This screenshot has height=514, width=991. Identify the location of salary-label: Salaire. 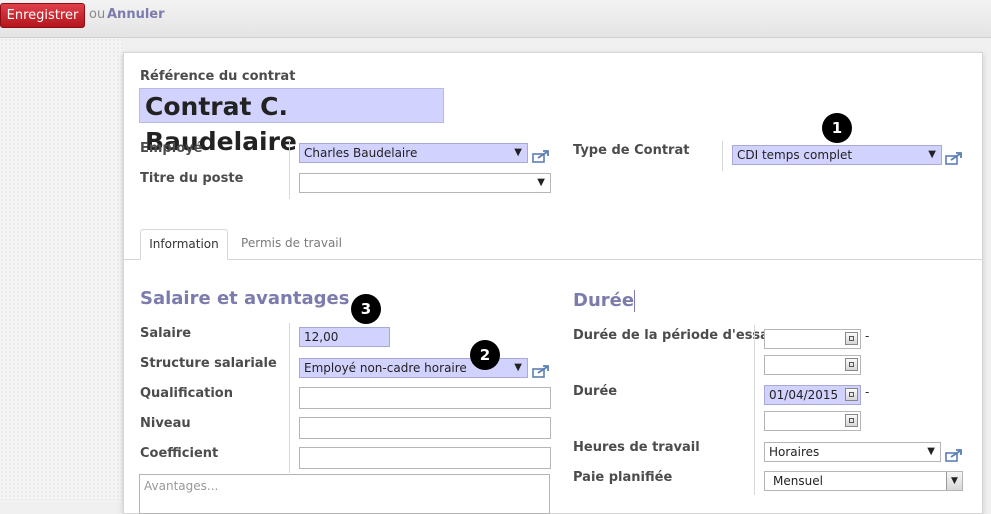
(166, 333).